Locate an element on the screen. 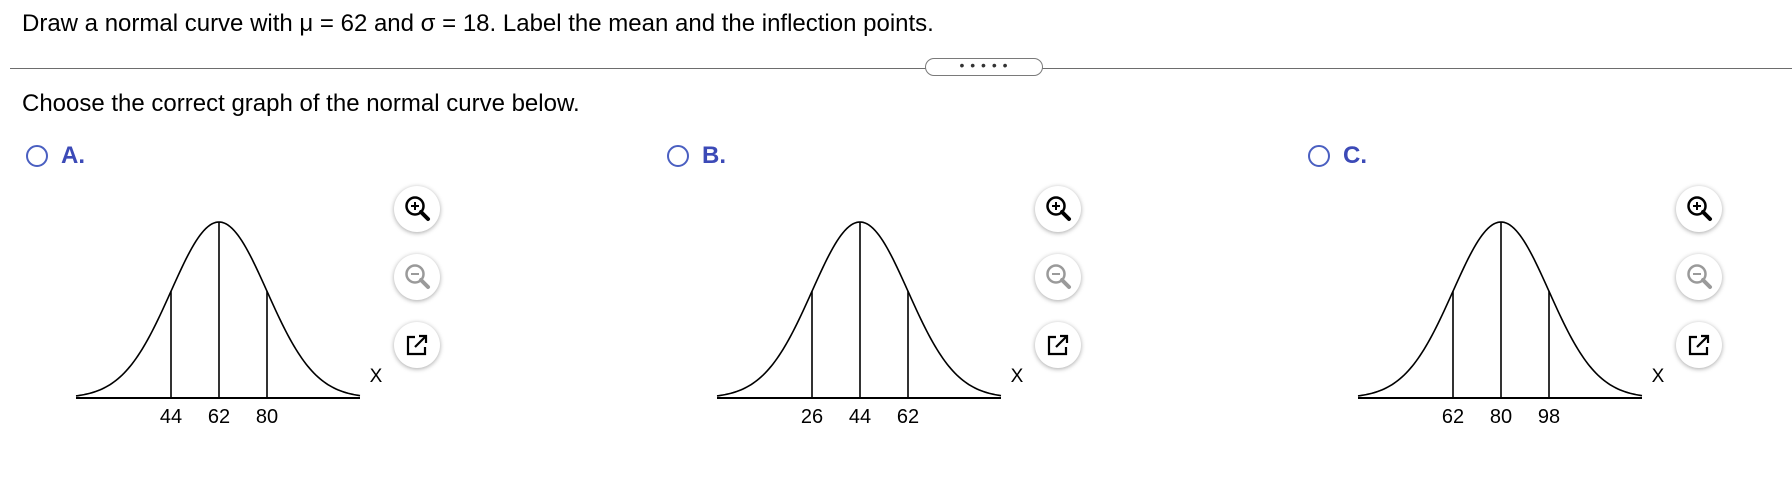  tick-label-right: 80 is located at coordinates (267, 417).